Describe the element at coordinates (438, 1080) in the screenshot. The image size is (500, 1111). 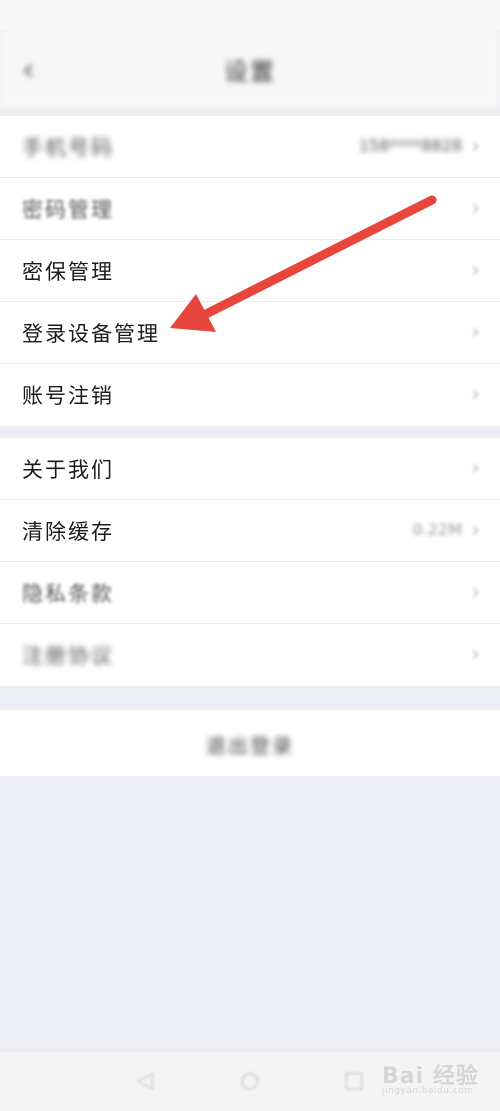
I see `baidu-jingyan-watermark: Bai 经验 jingyan.baidu.com` at that location.